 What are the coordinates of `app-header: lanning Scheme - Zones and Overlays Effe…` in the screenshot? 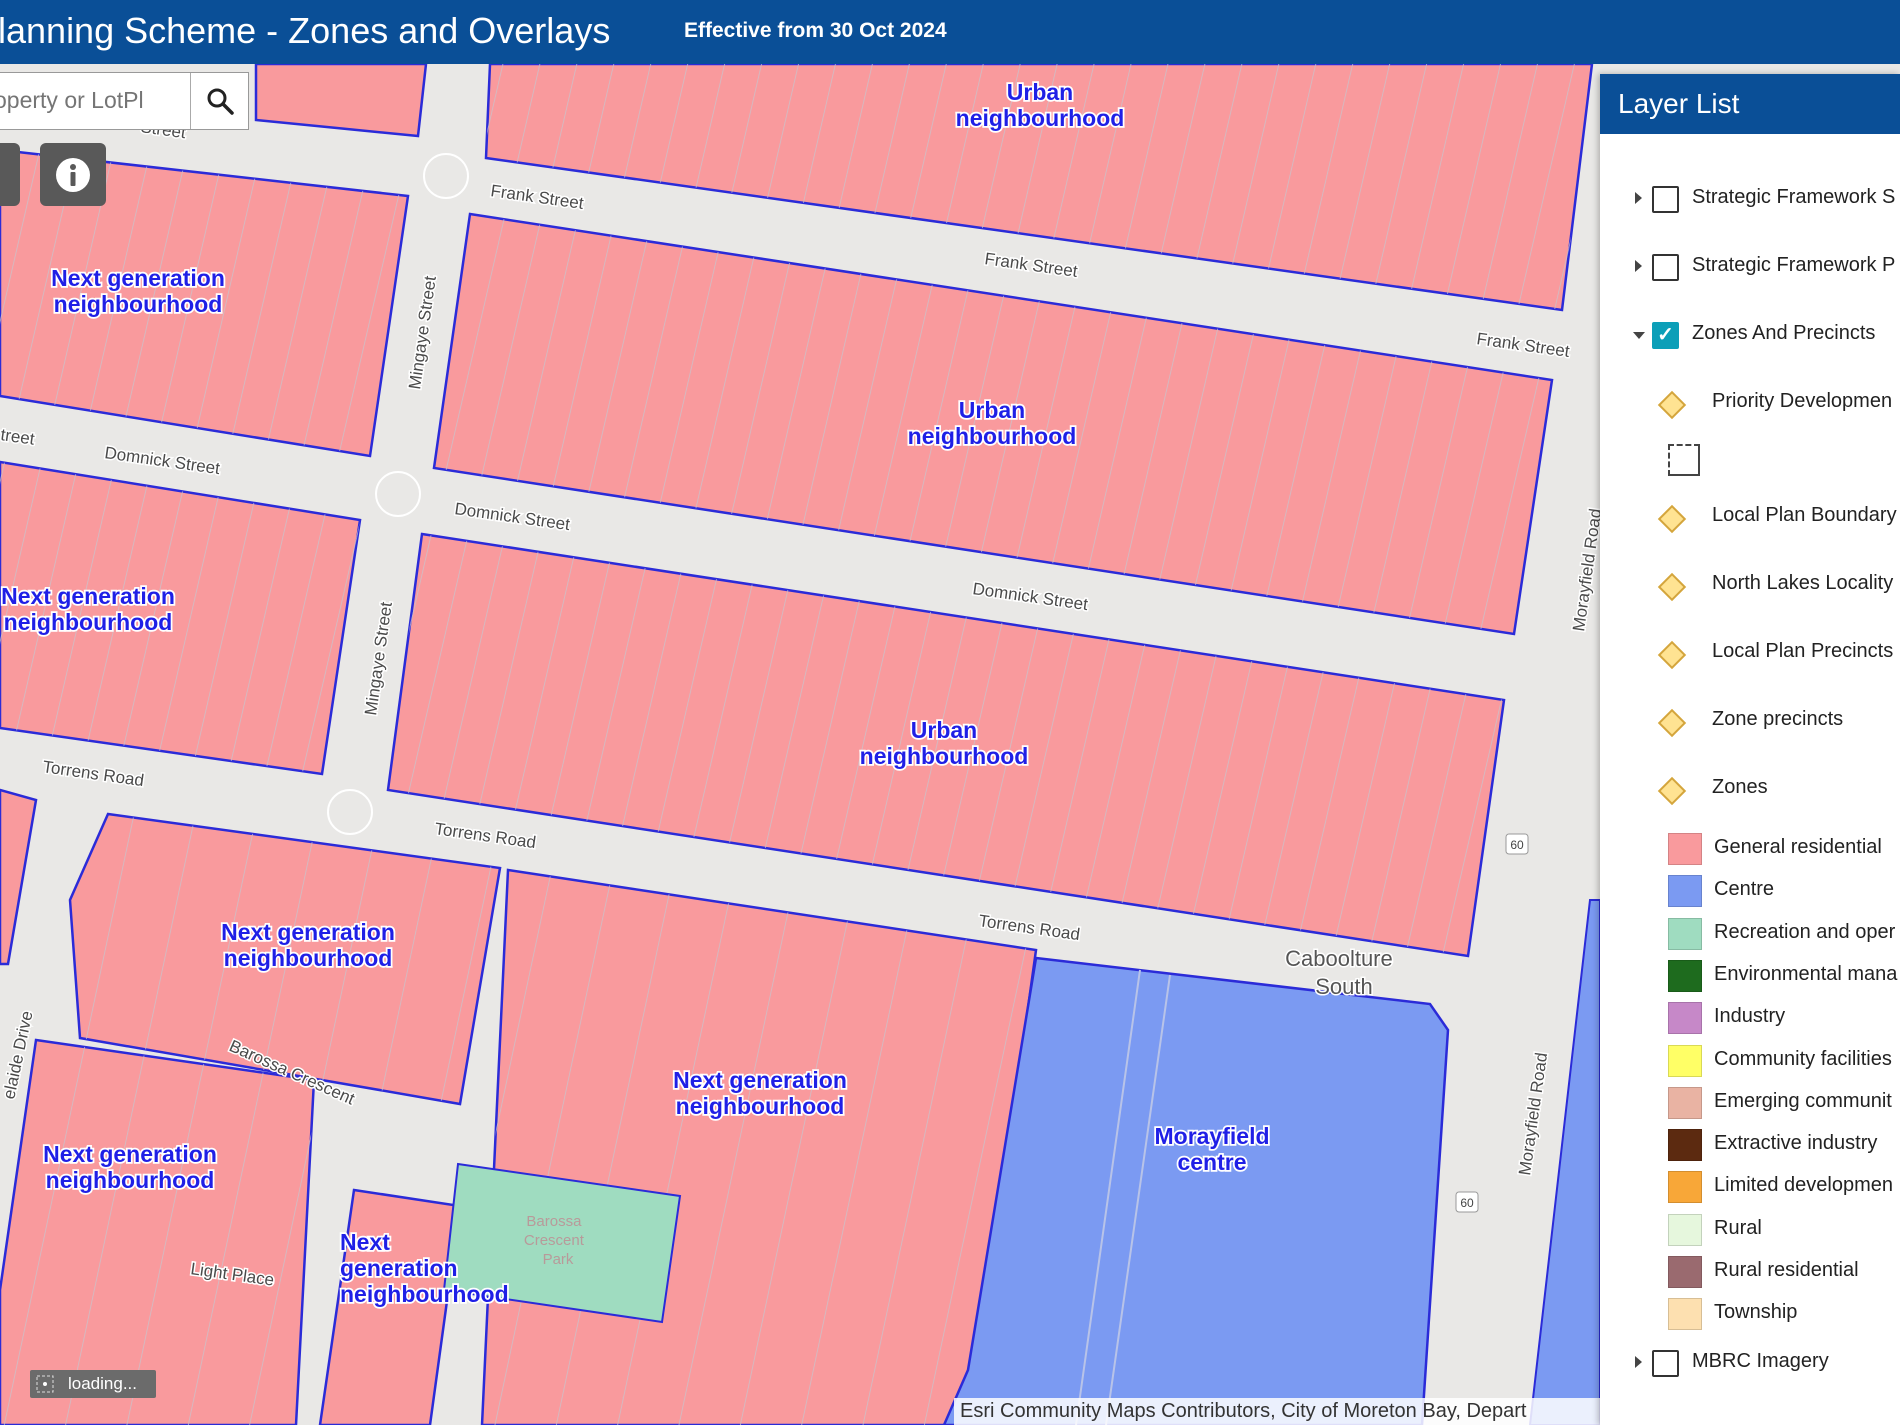 It's located at (950, 32).